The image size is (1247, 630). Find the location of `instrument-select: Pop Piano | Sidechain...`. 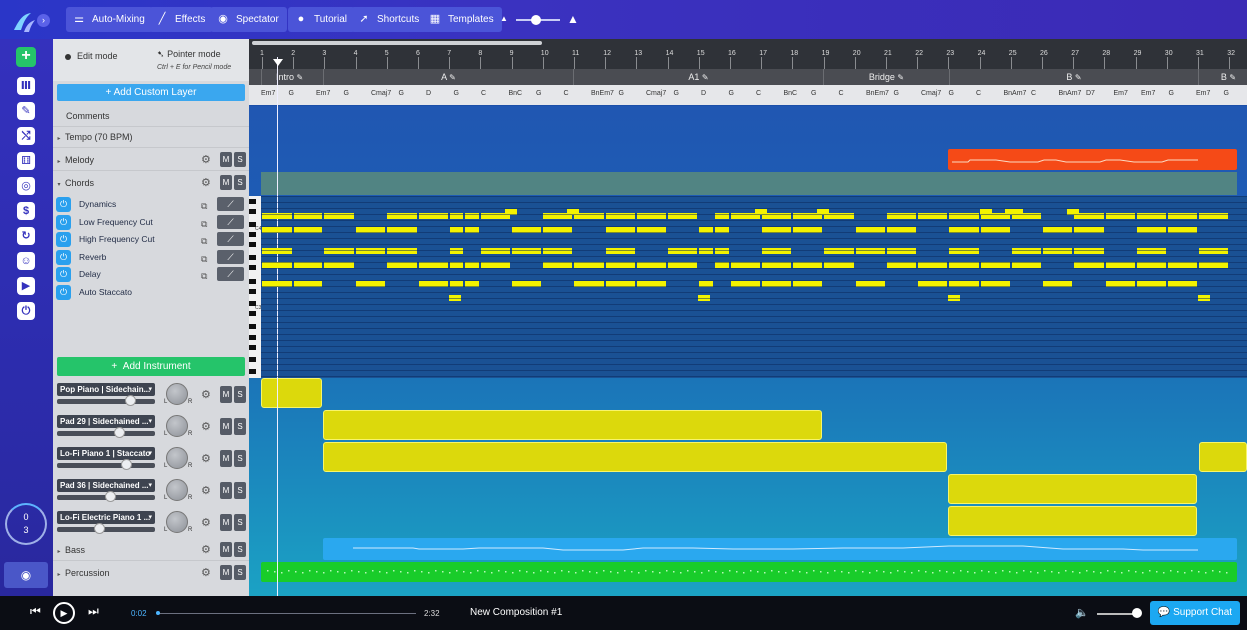

instrument-select: Pop Piano | Sidechain... is located at coordinates (106, 389).